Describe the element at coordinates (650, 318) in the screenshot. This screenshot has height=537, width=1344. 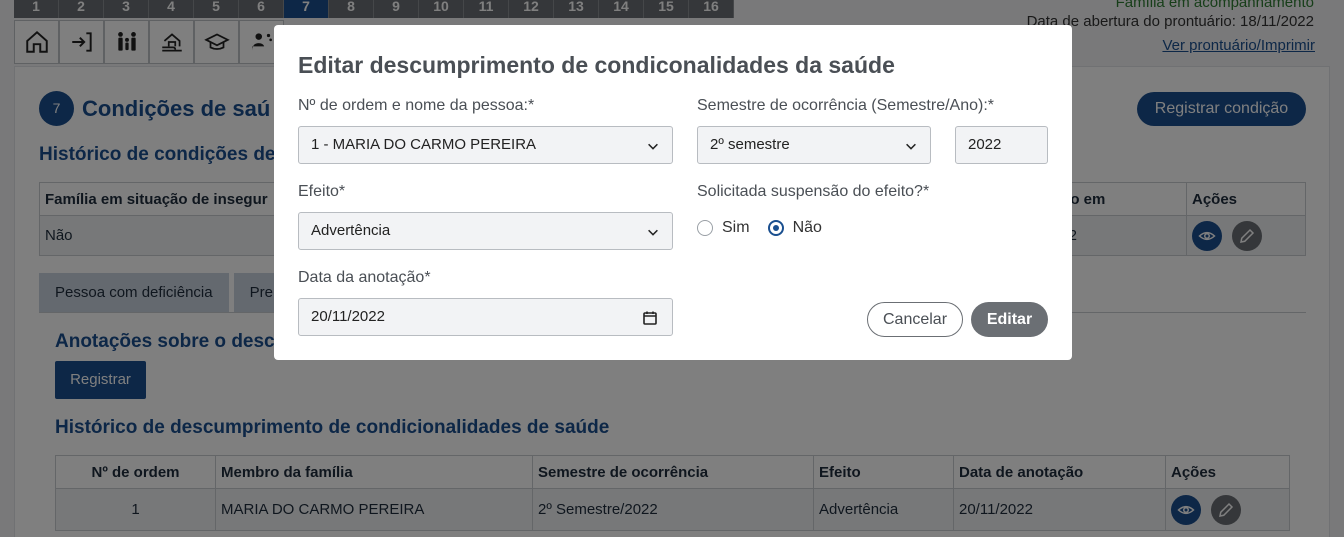
I see `calendar-icon` at that location.